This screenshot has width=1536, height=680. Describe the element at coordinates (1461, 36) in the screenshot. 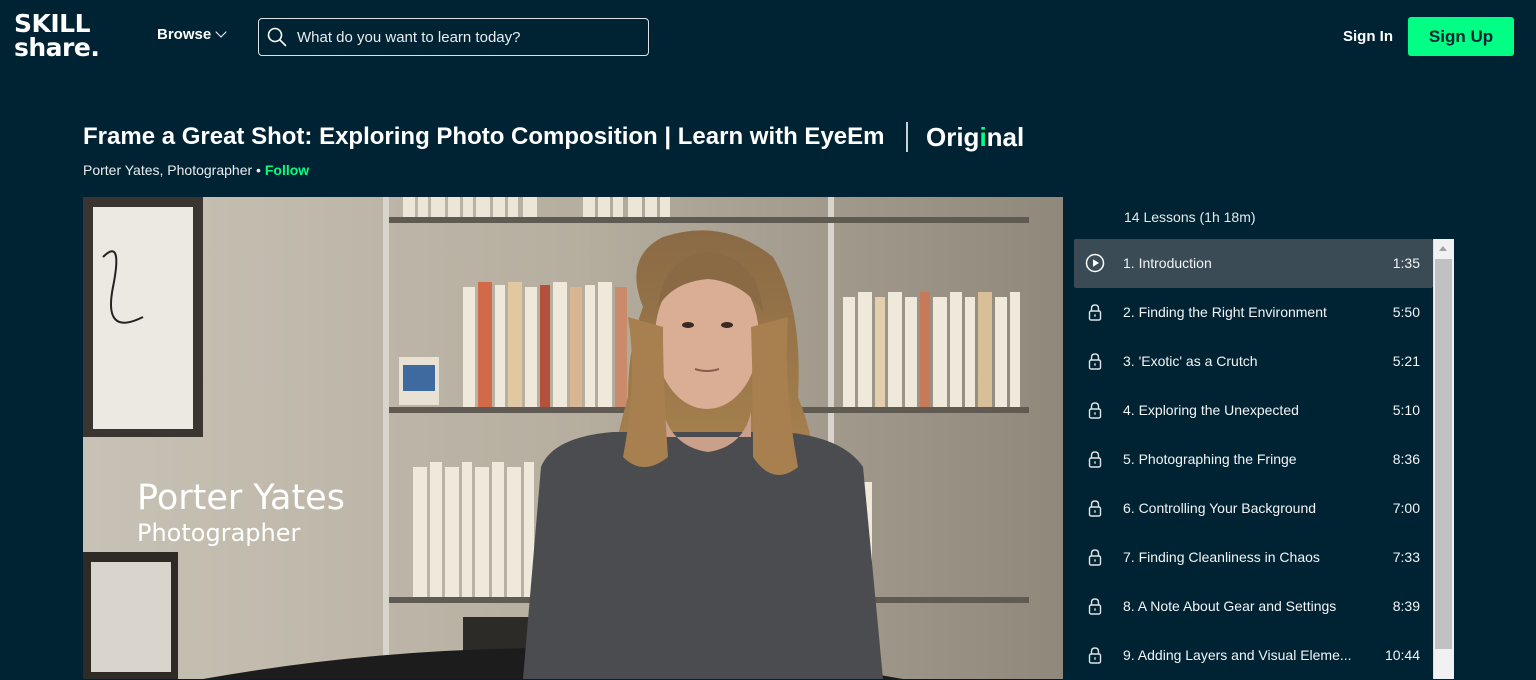

I see `sign-up-button: Sign Up` at that location.